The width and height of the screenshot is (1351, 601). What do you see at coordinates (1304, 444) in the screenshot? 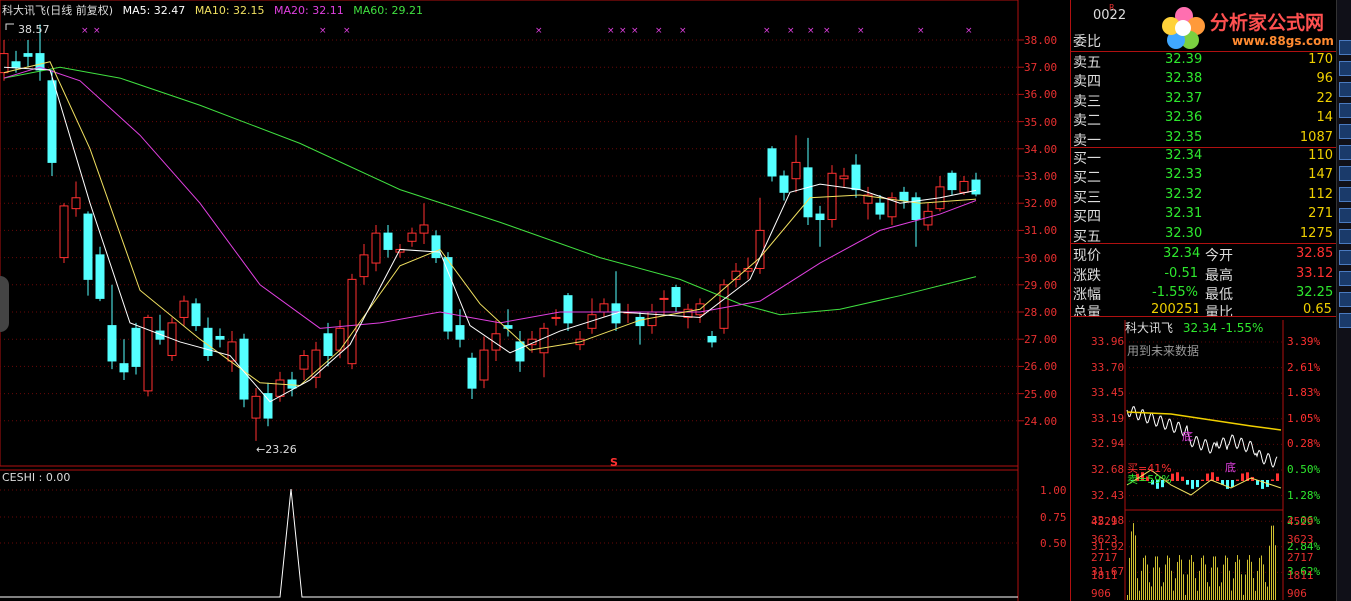
I see `mini-percent-tick: 0.28%` at bounding box center [1304, 444].